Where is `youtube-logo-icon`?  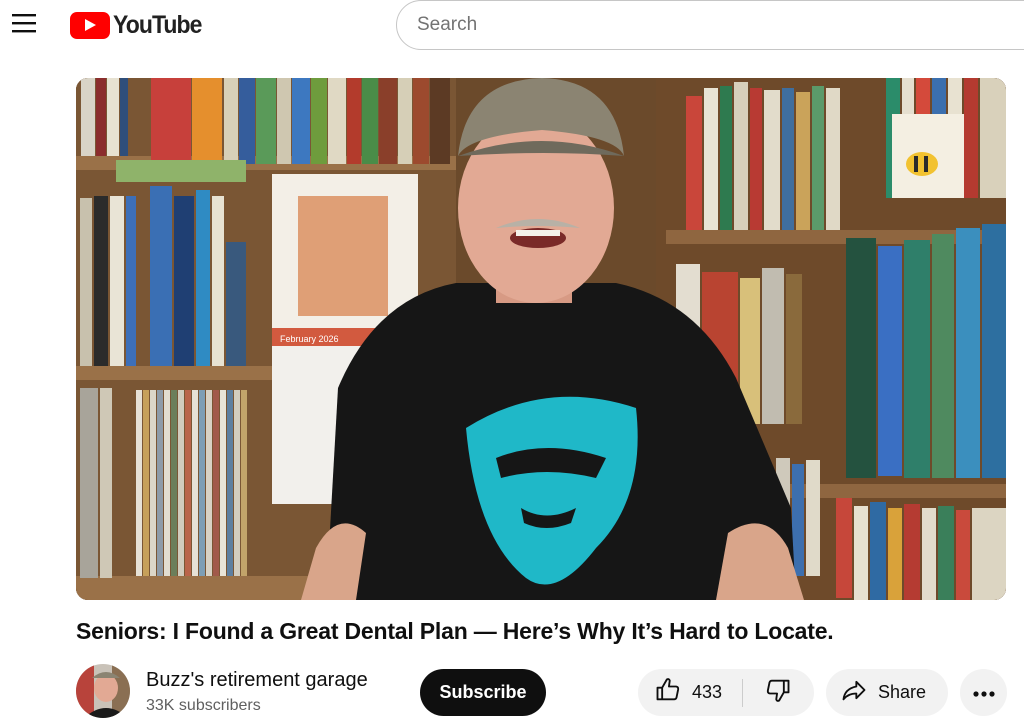 youtube-logo-icon is located at coordinates (90, 25).